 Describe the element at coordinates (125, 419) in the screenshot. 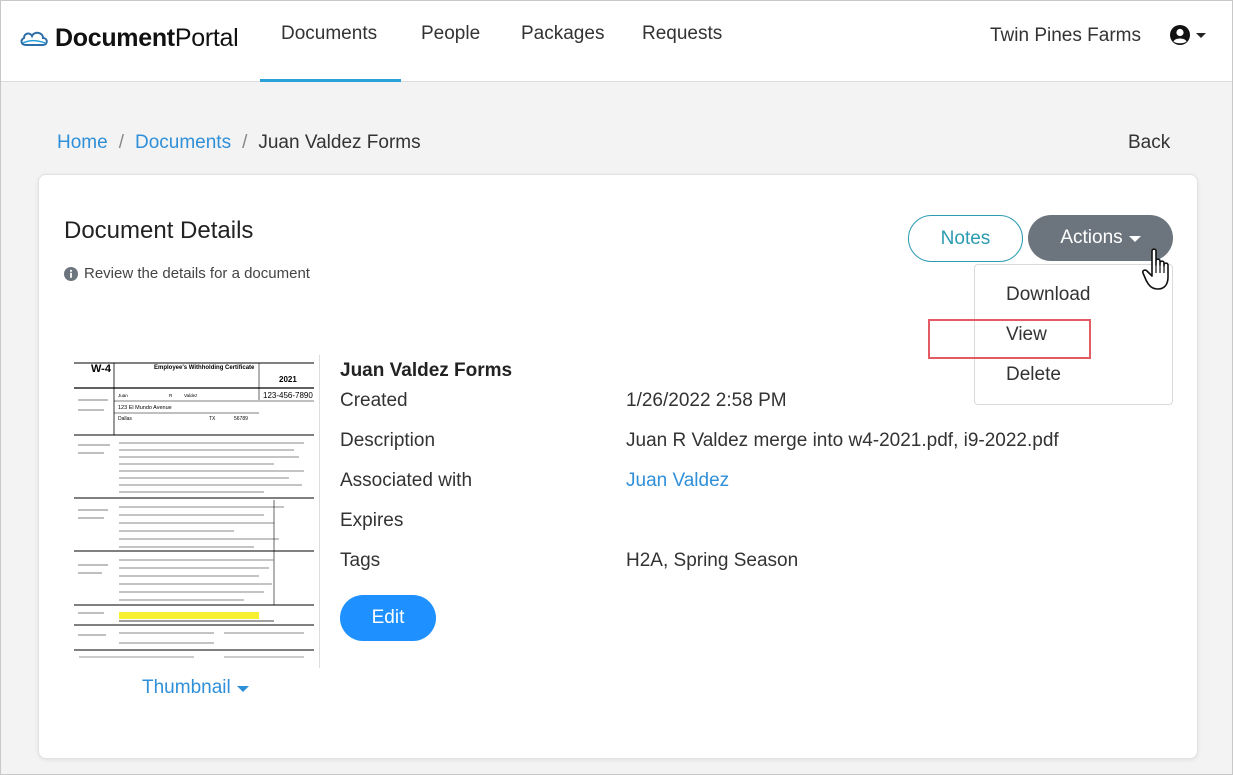

I see `form-city: Dallas` at that location.